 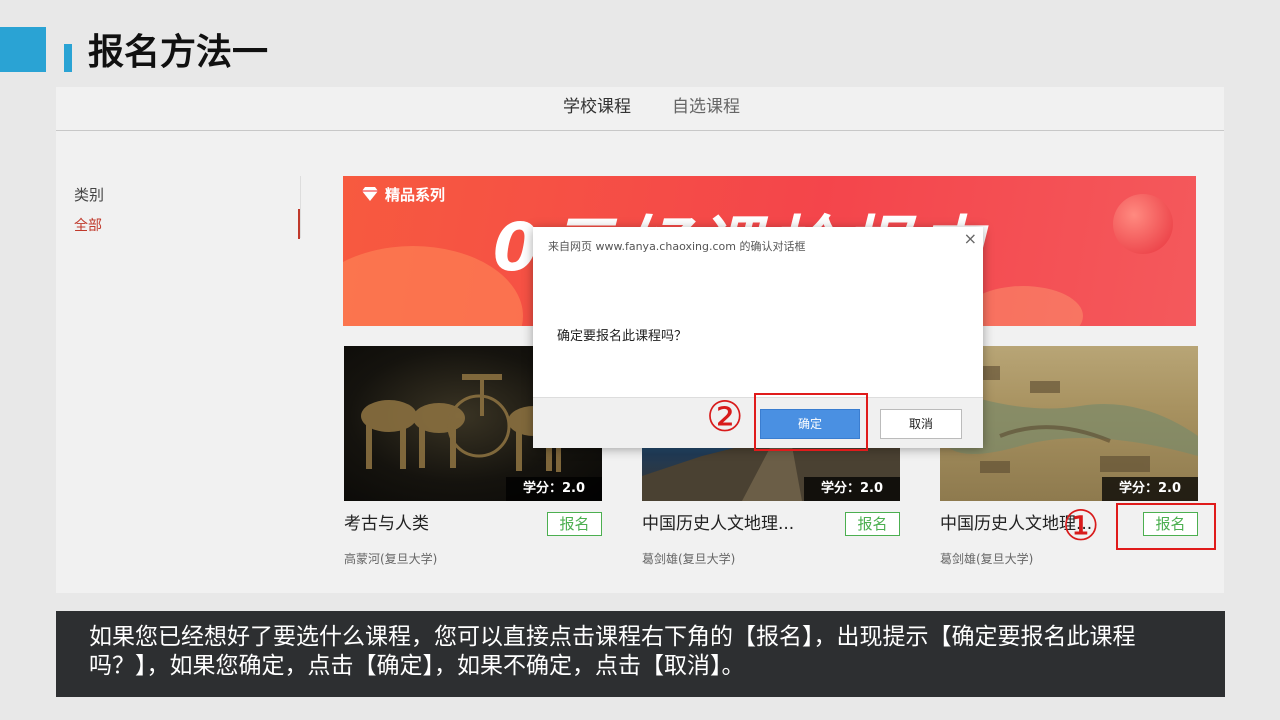 What do you see at coordinates (300, 207) in the screenshot?
I see `sidebar-divider` at bounding box center [300, 207].